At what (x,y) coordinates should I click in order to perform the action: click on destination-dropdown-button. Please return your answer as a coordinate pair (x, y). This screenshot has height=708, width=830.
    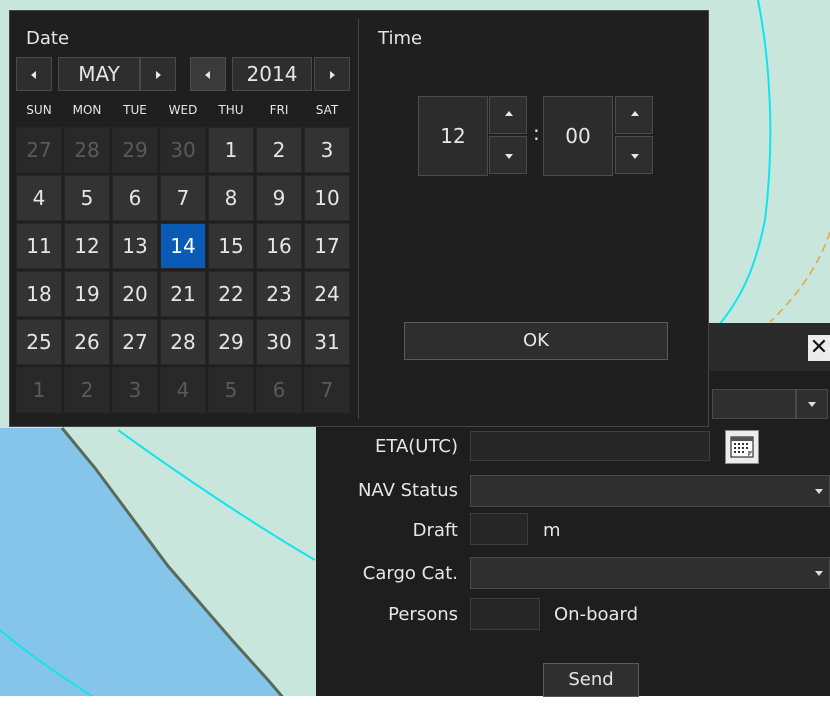
    Looking at the image, I should click on (812, 404).